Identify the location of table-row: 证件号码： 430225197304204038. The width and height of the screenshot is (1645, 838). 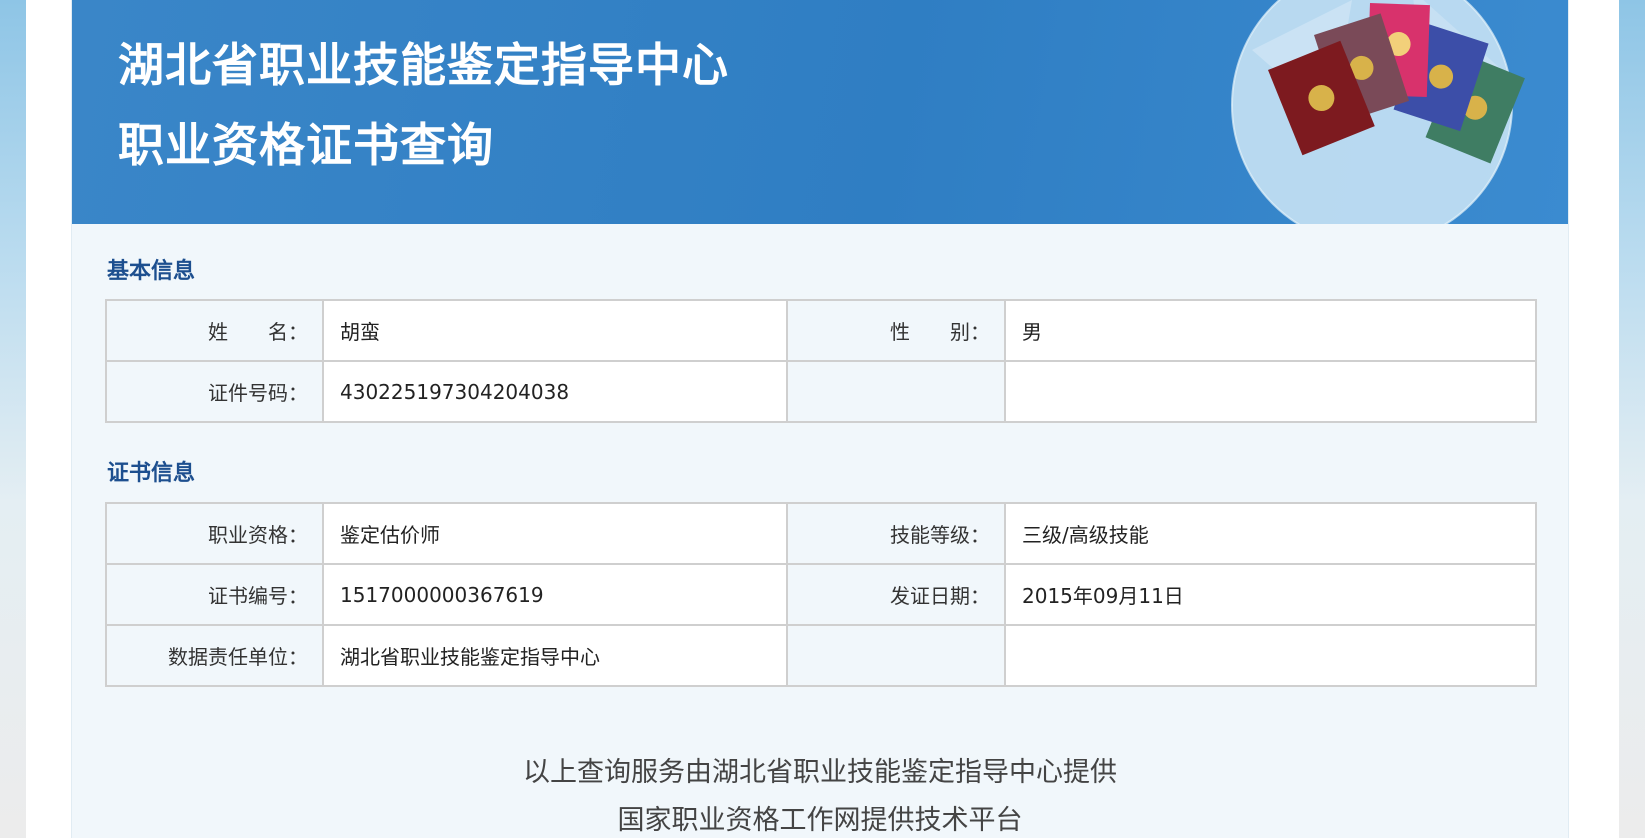
(821, 391).